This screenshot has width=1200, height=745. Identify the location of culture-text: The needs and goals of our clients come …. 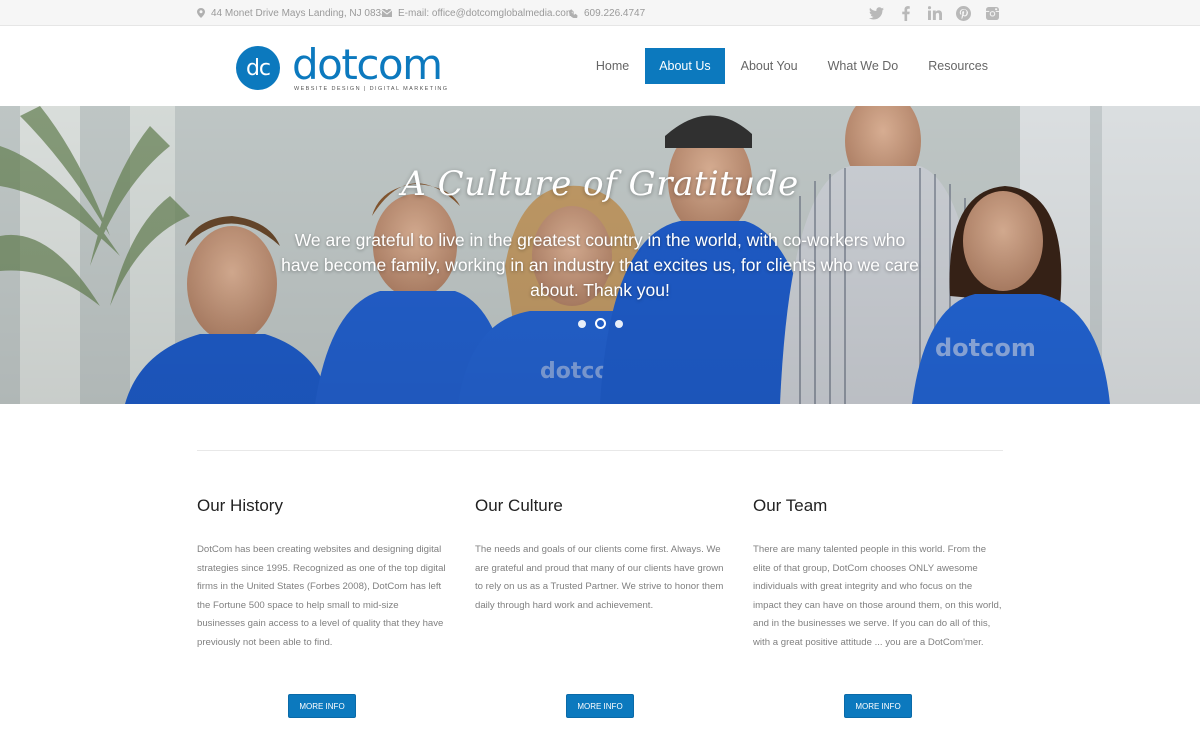
(599, 577).